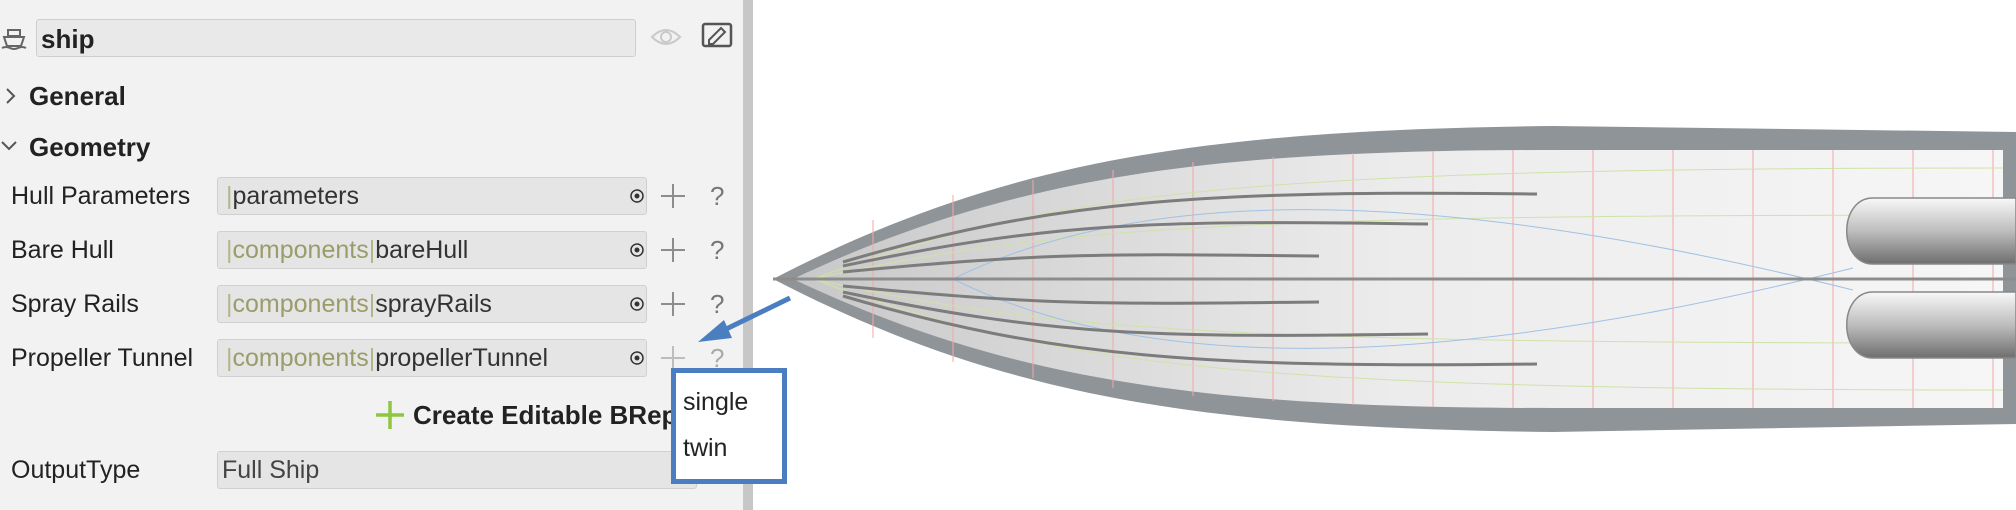 The height and width of the screenshot is (510, 2016). What do you see at coordinates (9, 146) in the screenshot?
I see `chevron-down-icon` at bounding box center [9, 146].